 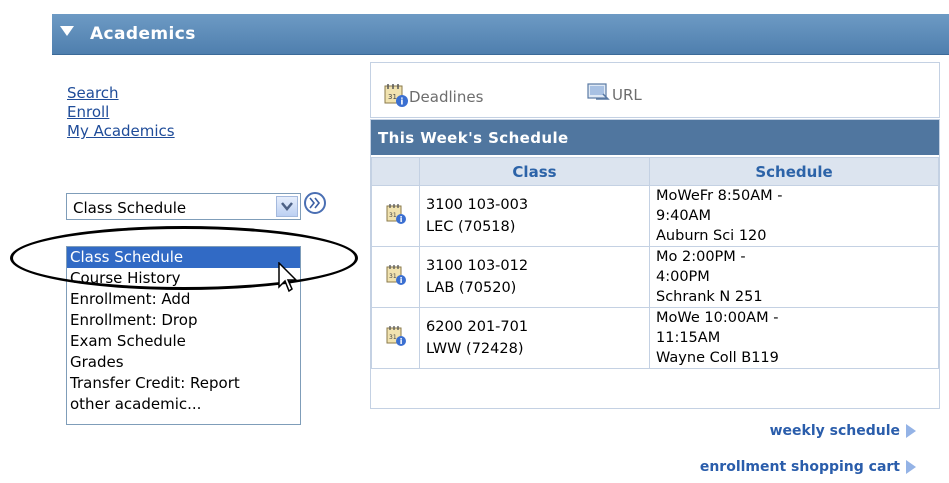 What do you see at coordinates (473, 138) in the screenshot?
I see `schedule-title: This Week's Schedule` at bounding box center [473, 138].